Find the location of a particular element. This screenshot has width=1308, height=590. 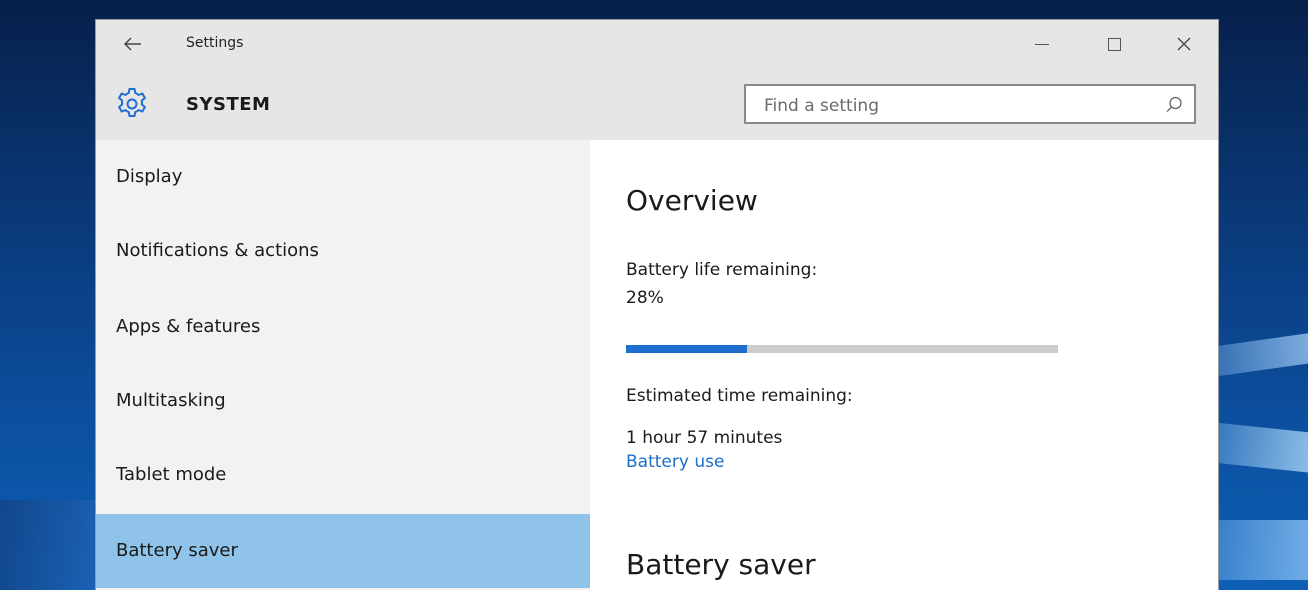

close-button is located at coordinates (1184, 44).